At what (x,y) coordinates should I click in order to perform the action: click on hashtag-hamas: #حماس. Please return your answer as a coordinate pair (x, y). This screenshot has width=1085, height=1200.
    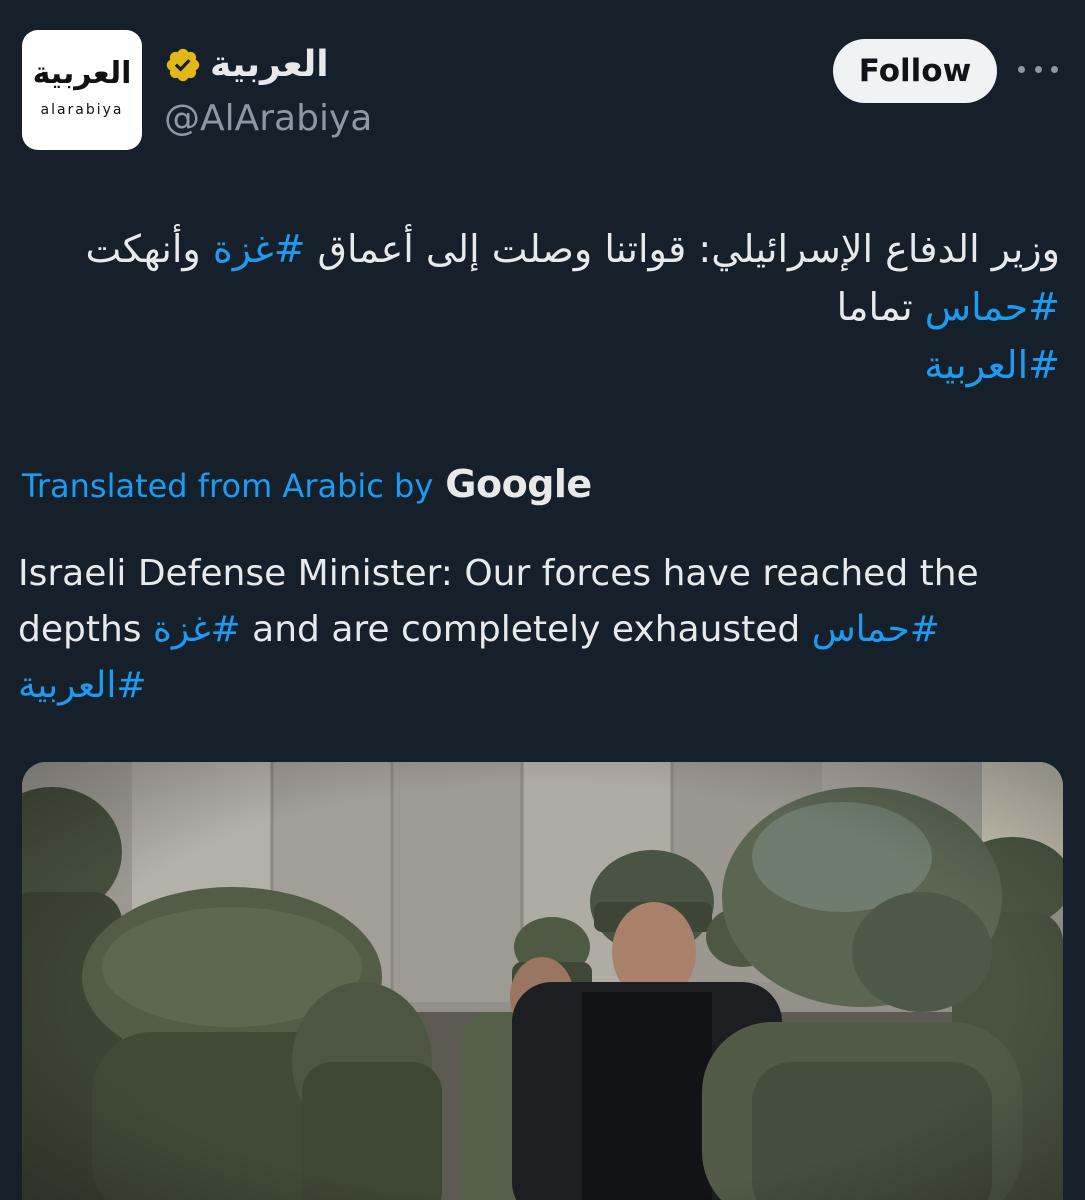
    Looking at the image, I should click on (992, 307).